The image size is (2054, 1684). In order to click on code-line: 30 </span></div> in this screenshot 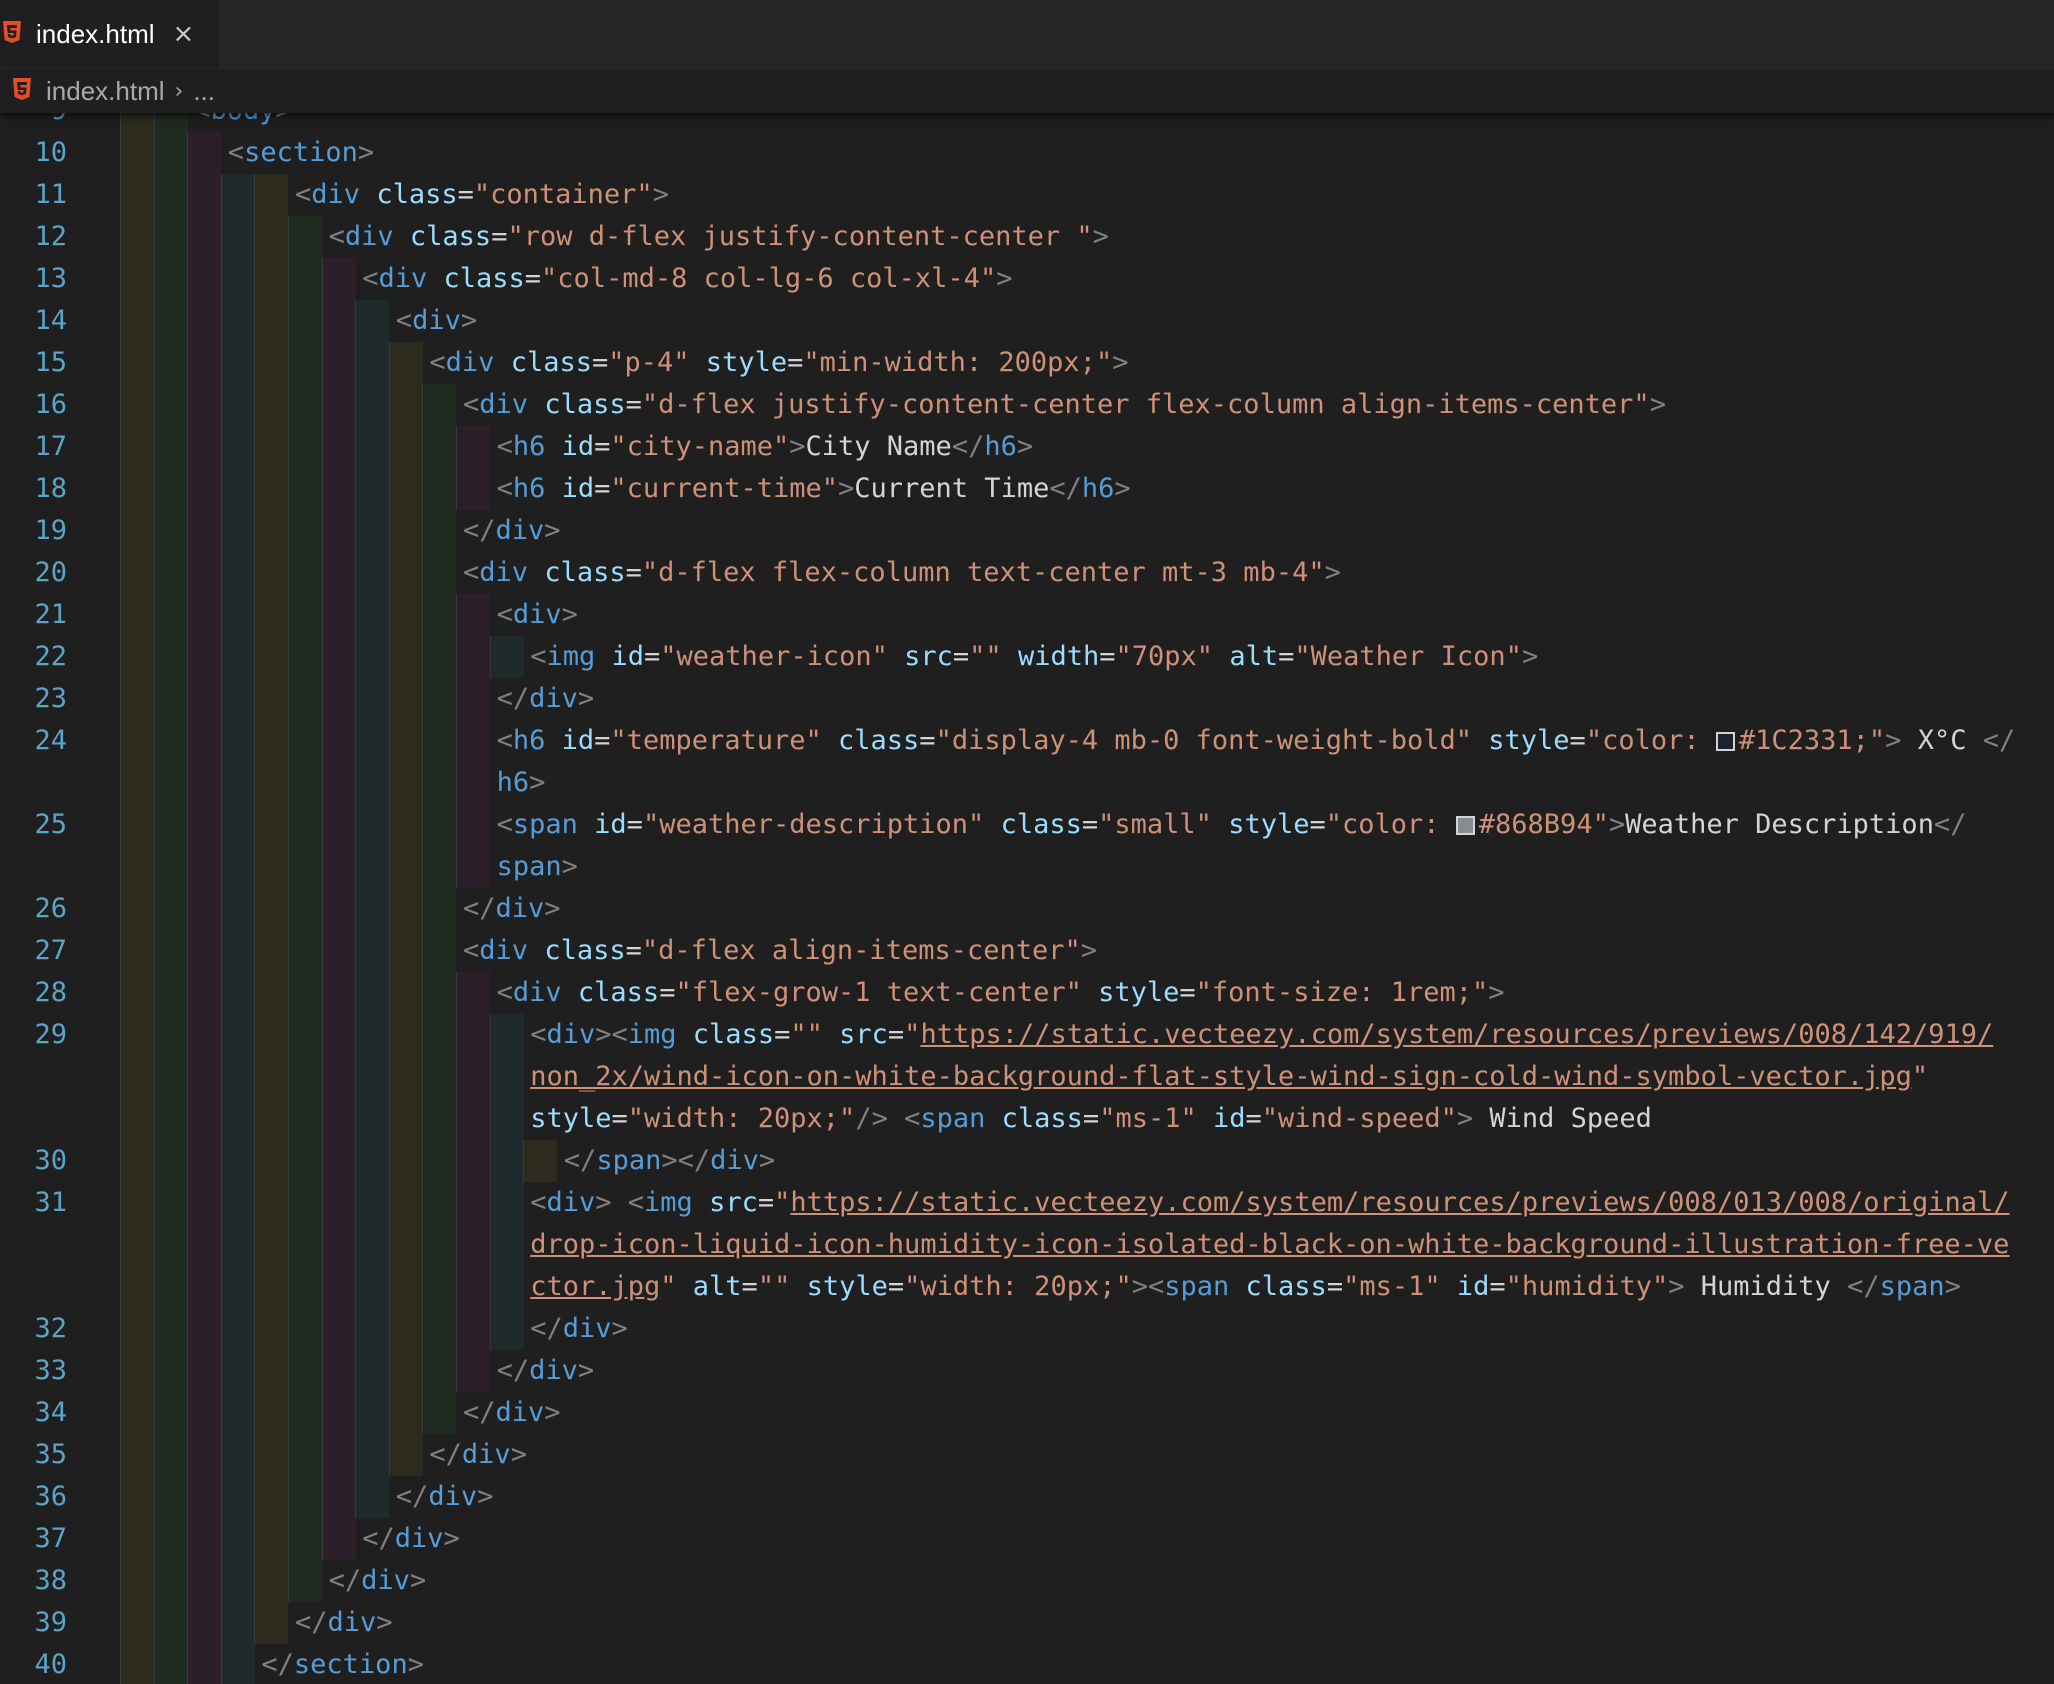, I will do `click(1027, 1161)`.